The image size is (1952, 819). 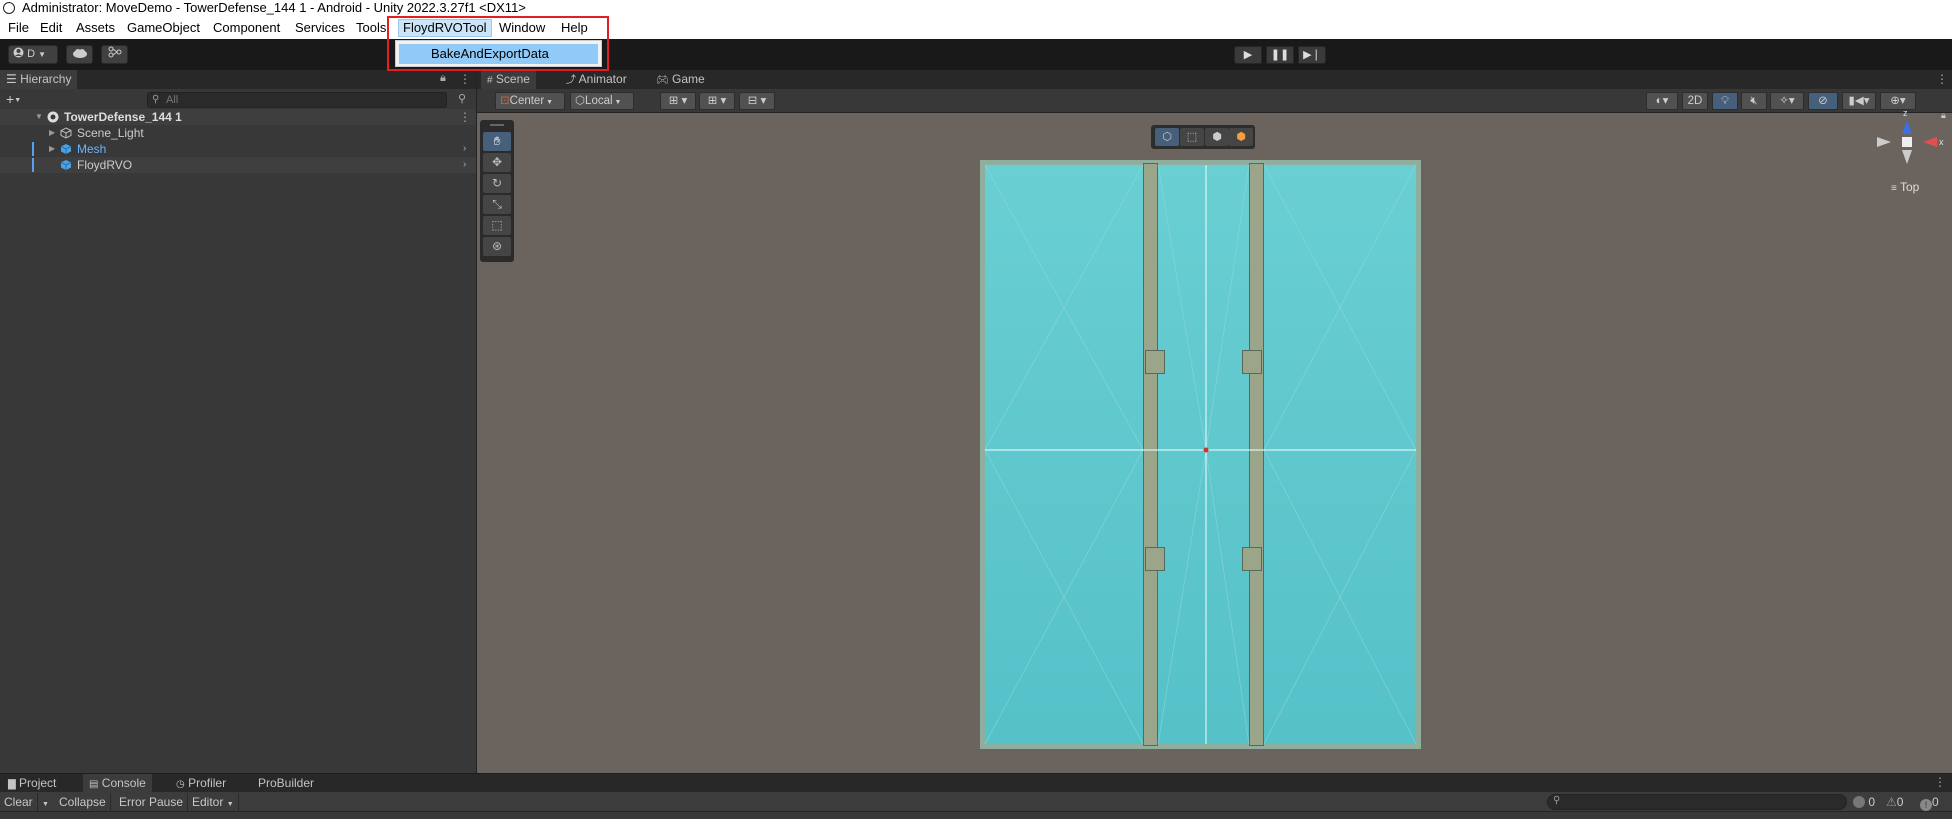 I want to click on menu-component: Component, so click(x=246, y=28).